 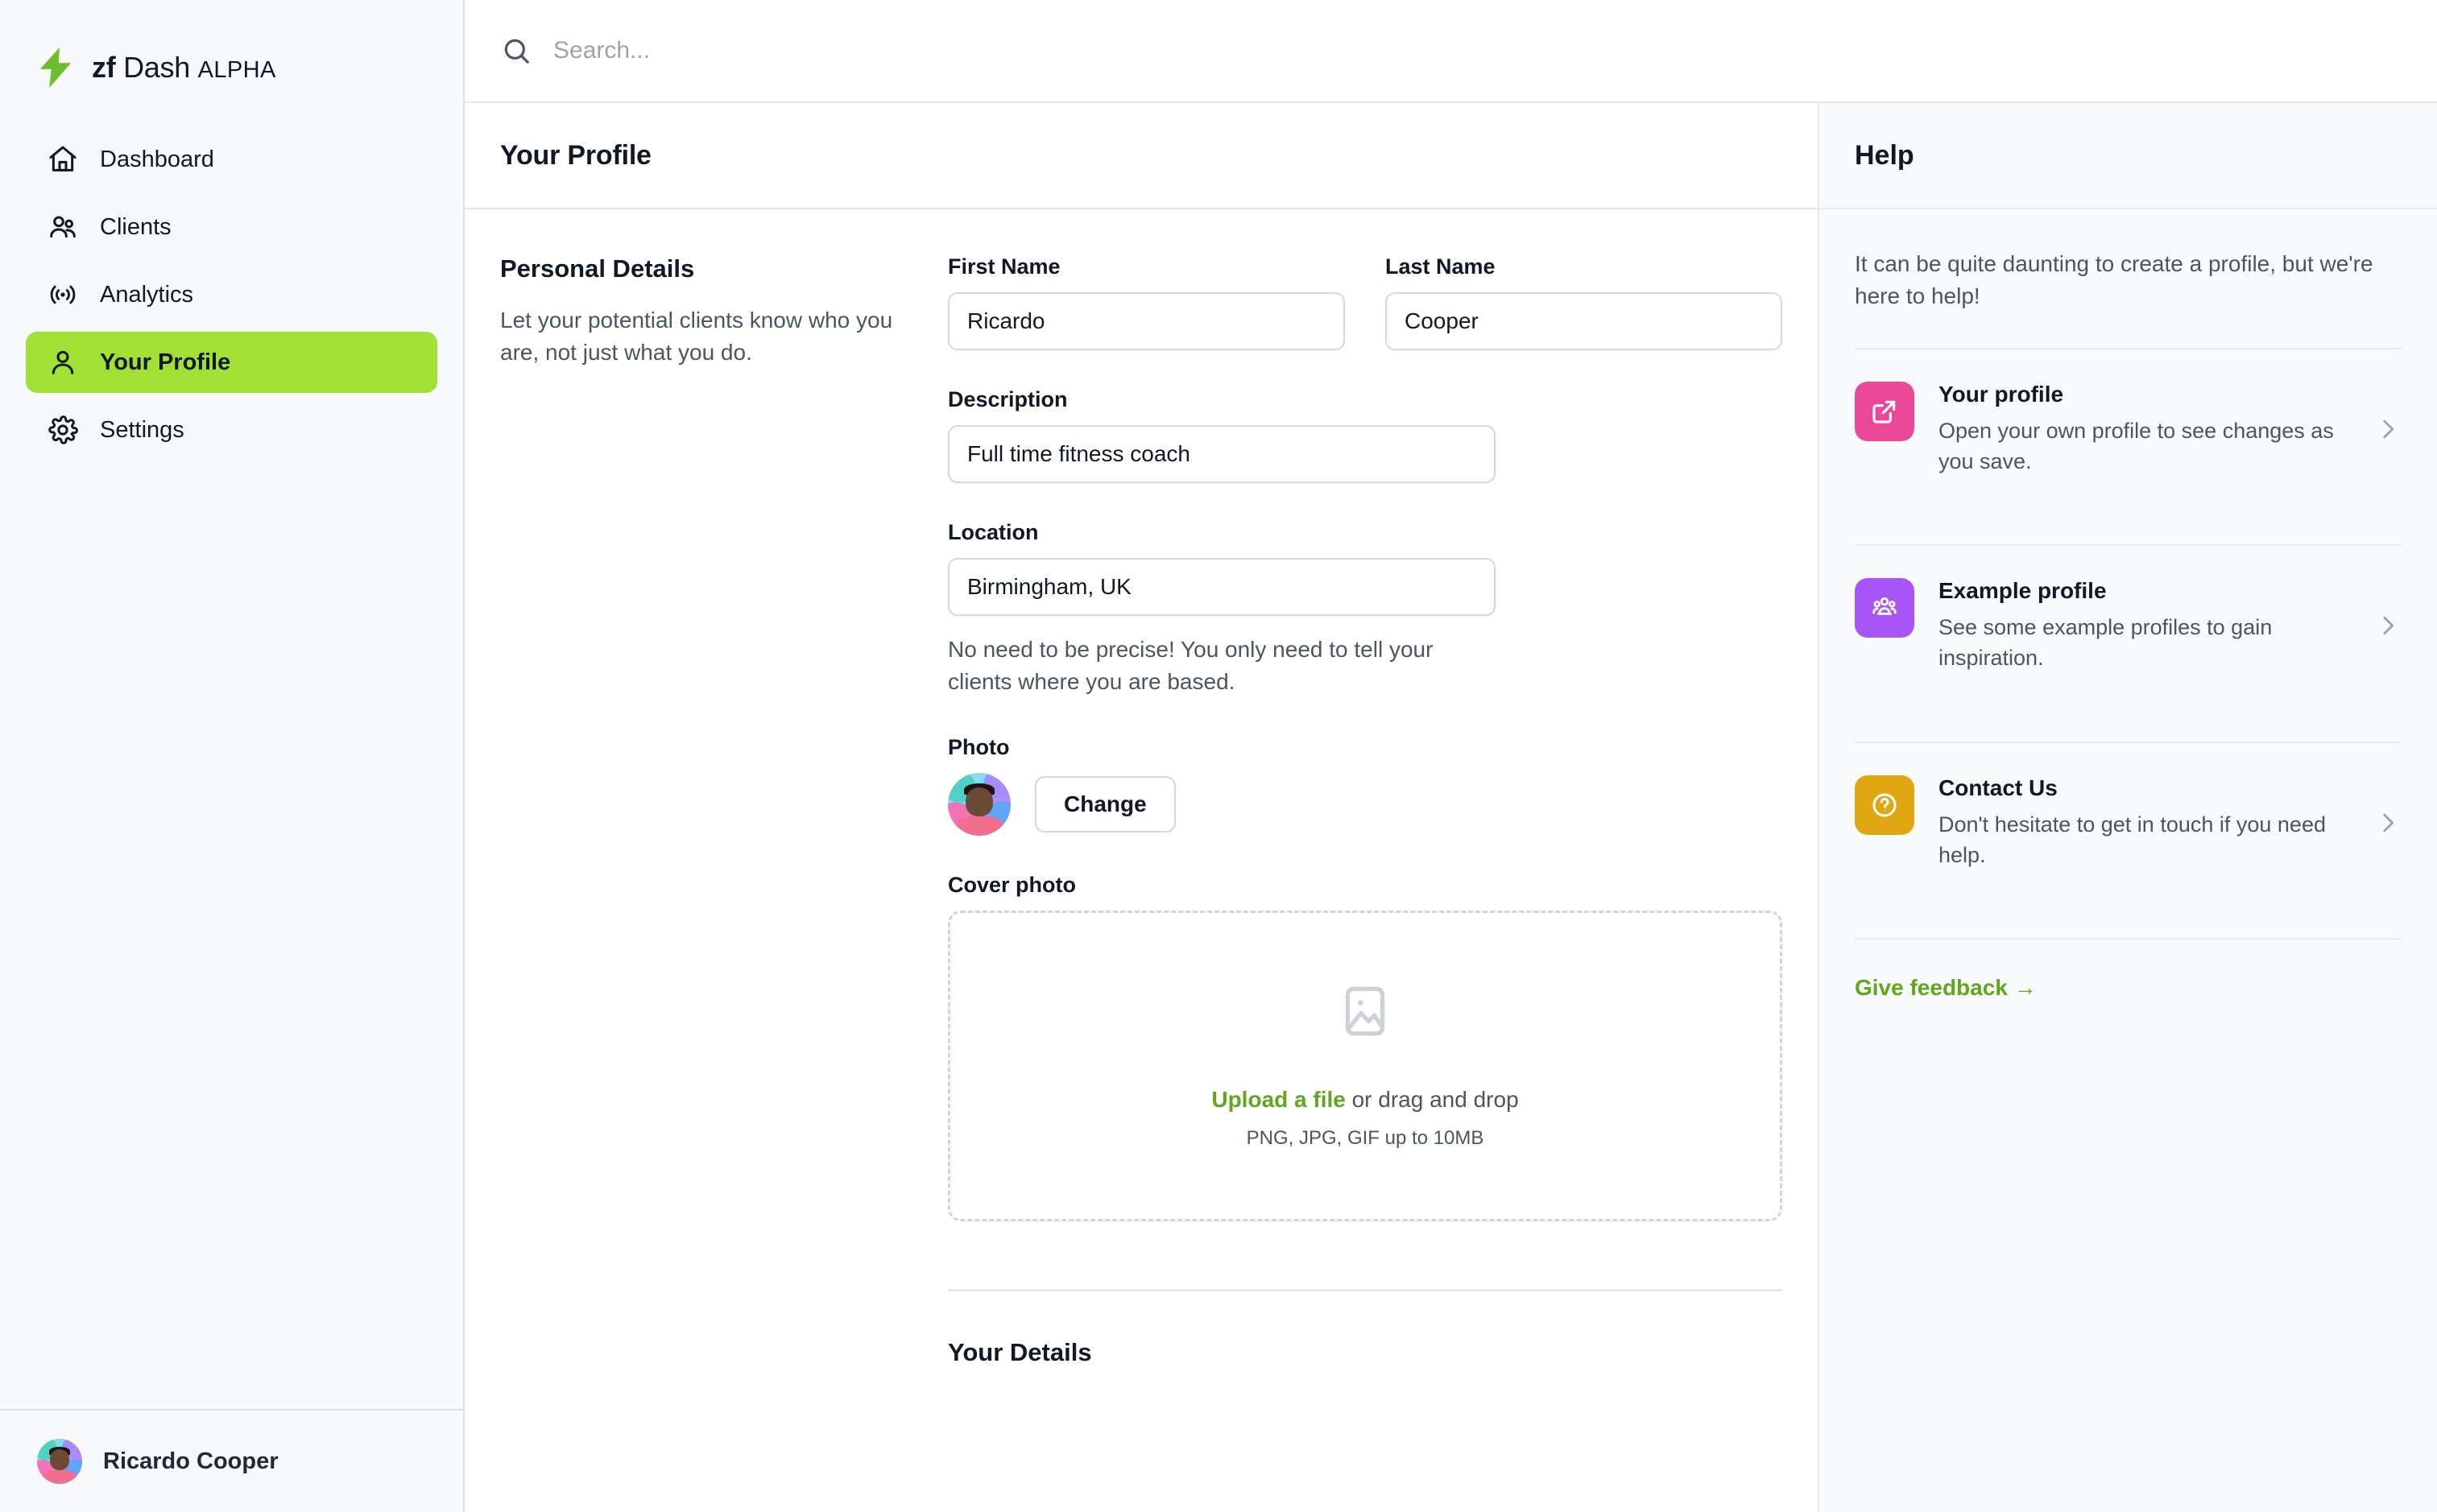 What do you see at coordinates (63, 362) in the screenshot?
I see `user-icon` at bounding box center [63, 362].